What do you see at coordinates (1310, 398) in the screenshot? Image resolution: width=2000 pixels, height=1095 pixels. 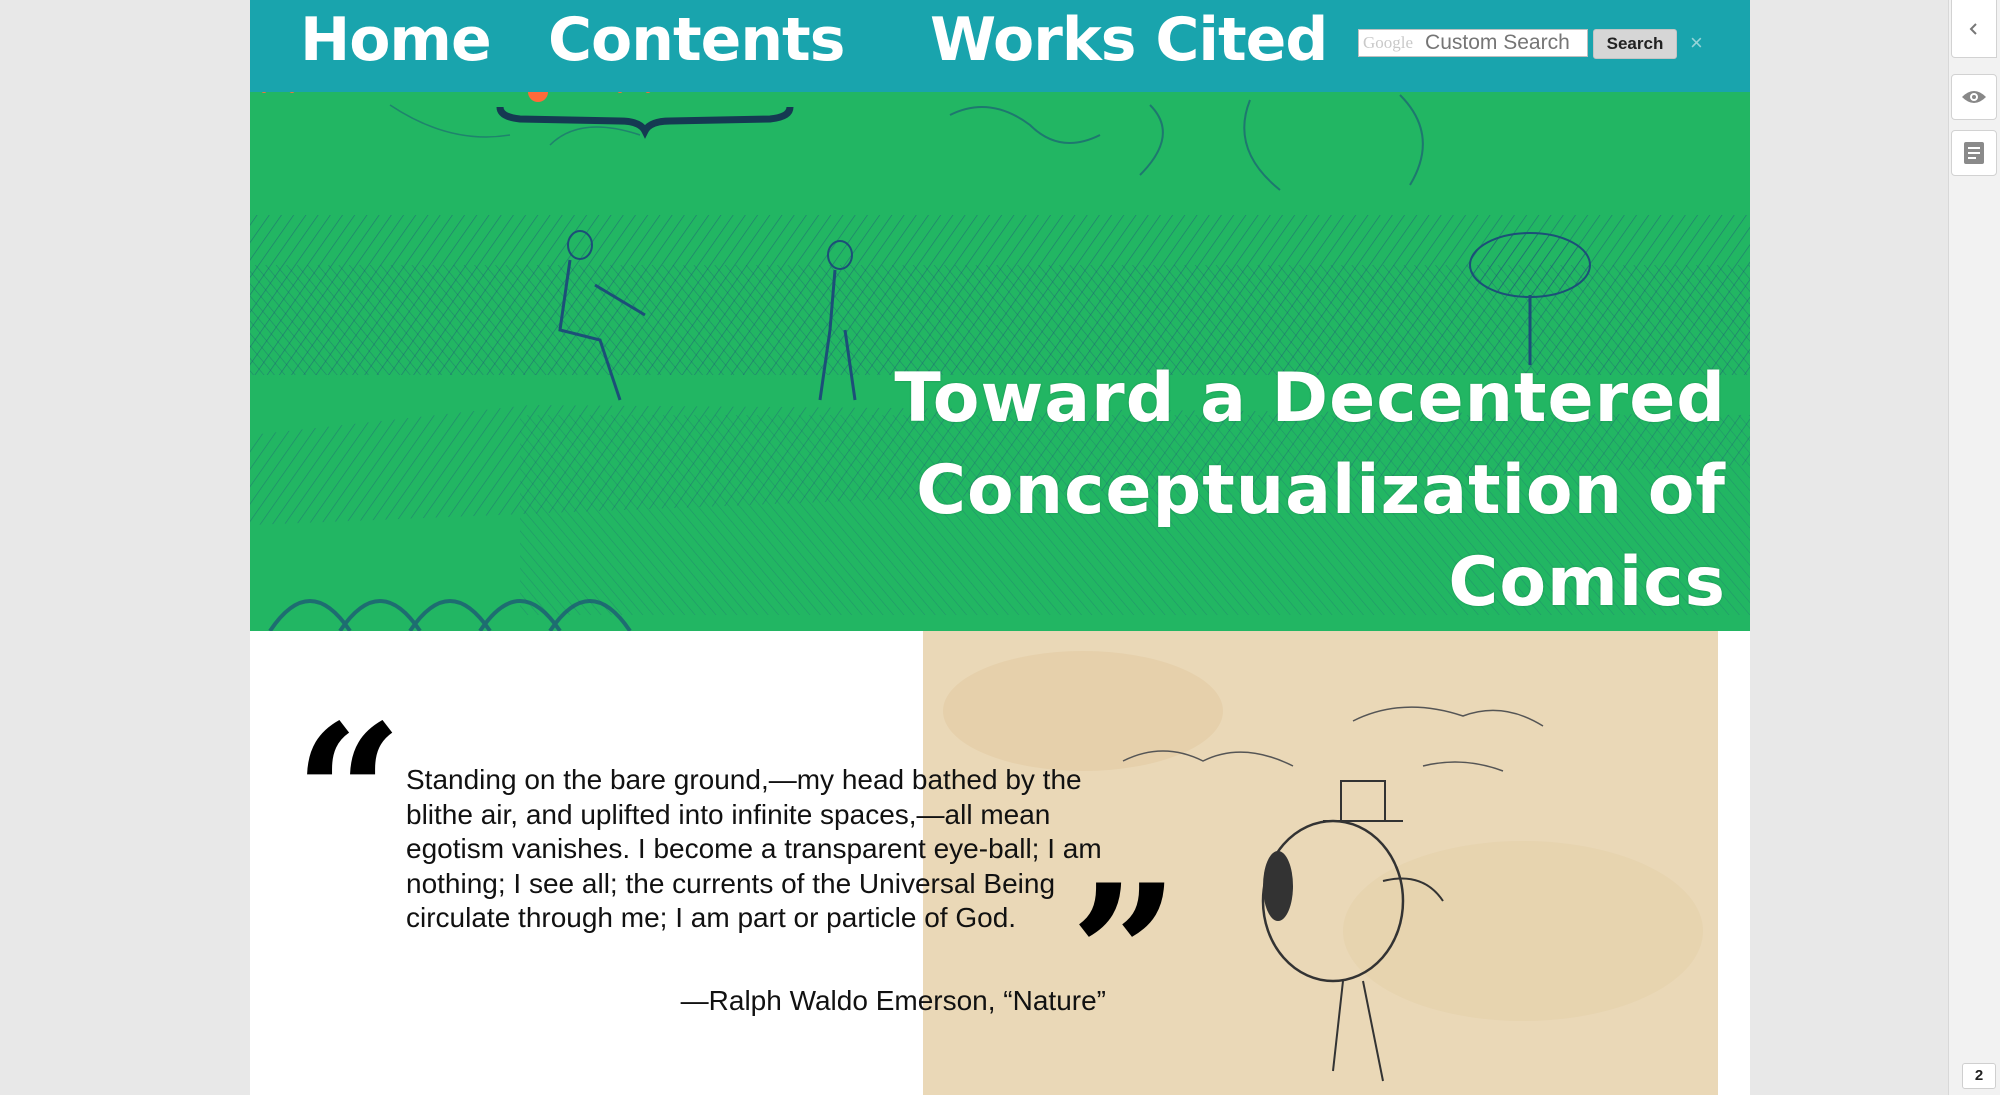 I see `hero-title-line-1: Toward a Decentered` at bounding box center [1310, 398].